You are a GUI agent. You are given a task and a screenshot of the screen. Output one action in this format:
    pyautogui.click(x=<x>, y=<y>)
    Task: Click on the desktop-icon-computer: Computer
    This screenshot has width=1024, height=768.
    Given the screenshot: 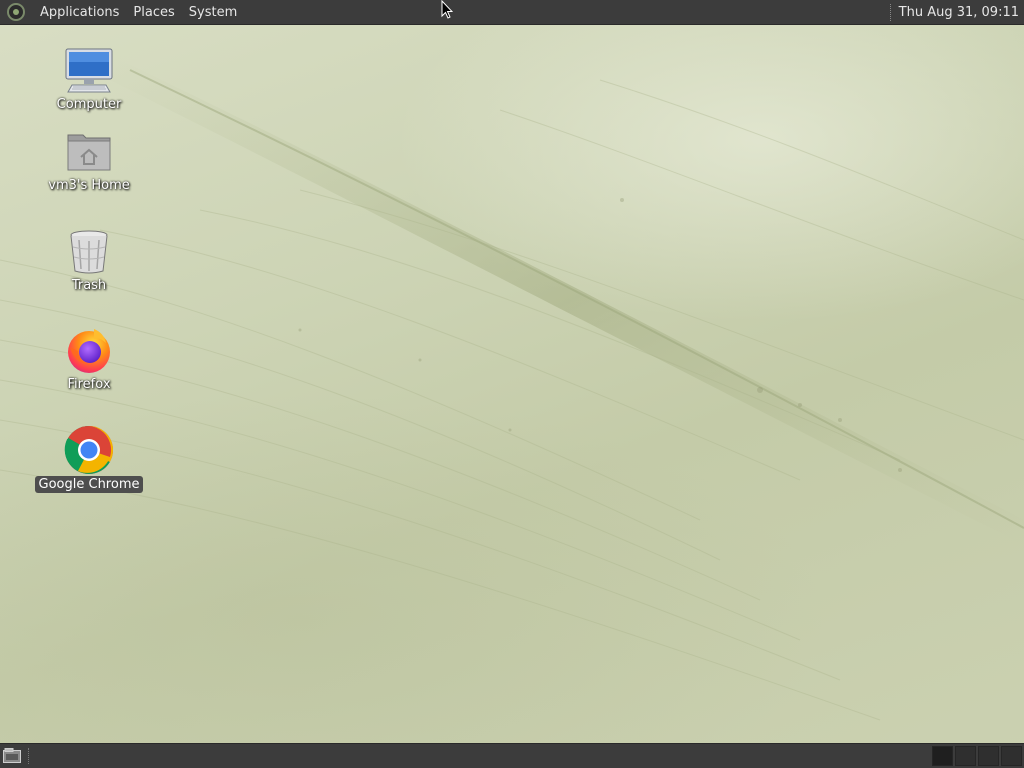 What is the action you would take?
    pyautogui.click(x=89, y=78)
    